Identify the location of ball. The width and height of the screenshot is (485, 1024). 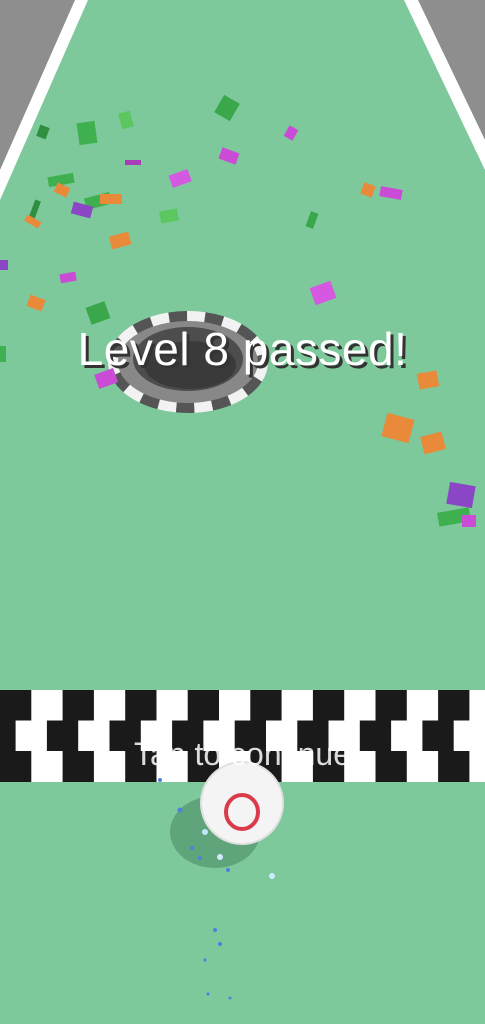
(242, 803).